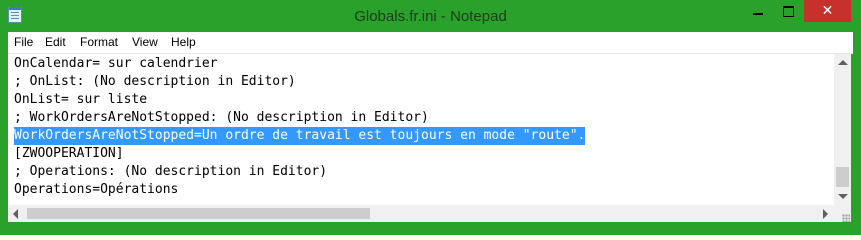 The width and height of the screenshot is (861, 240). Describe the element at coordinates (183, 42) in the screenshot. I see `menu-help: Help` at that location.